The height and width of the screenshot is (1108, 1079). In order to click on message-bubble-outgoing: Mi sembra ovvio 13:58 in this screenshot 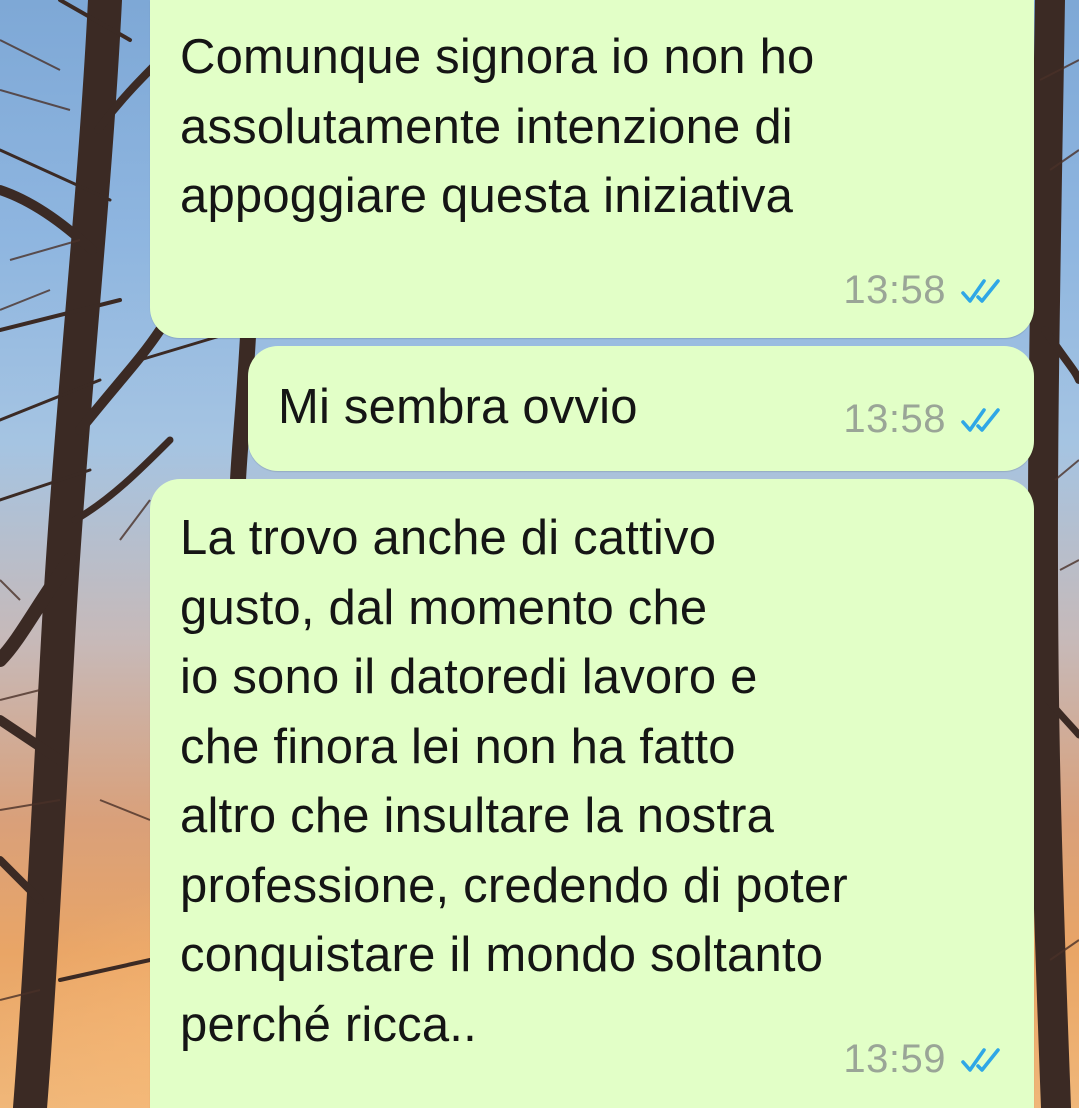, I will do `click(641, 408)`.